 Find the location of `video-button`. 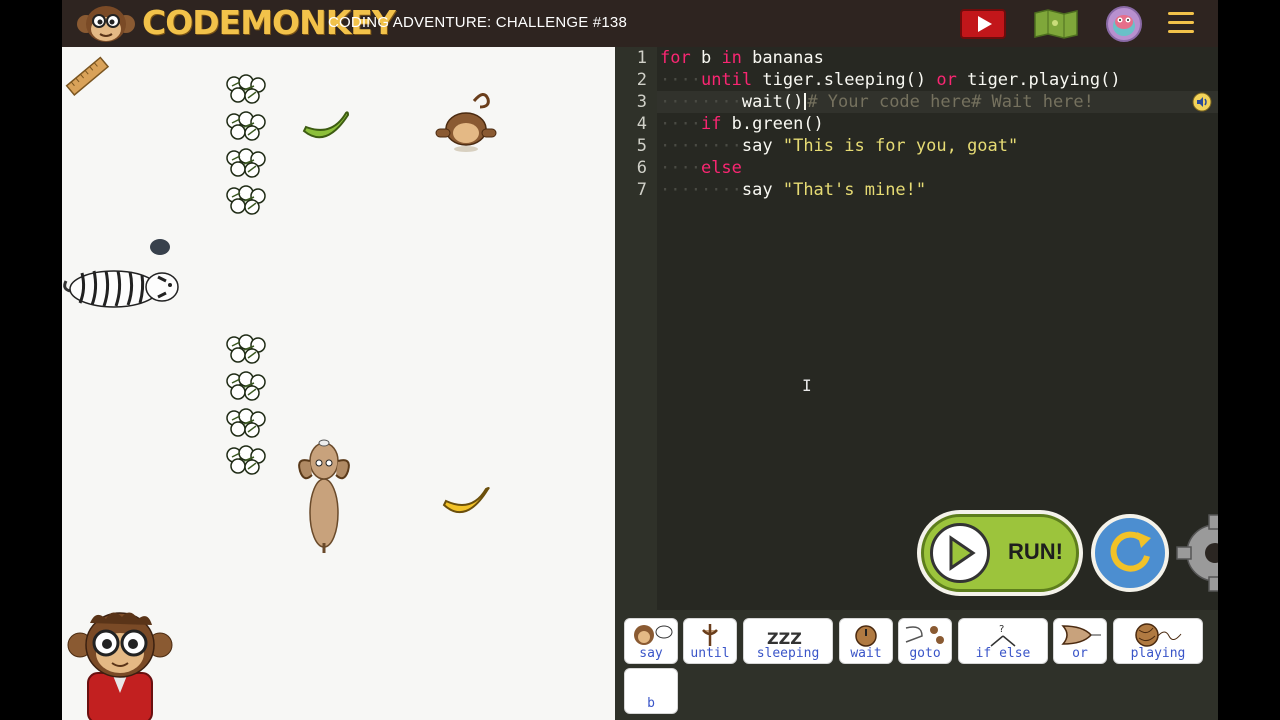

video-button is located at coordinates (983, 24).